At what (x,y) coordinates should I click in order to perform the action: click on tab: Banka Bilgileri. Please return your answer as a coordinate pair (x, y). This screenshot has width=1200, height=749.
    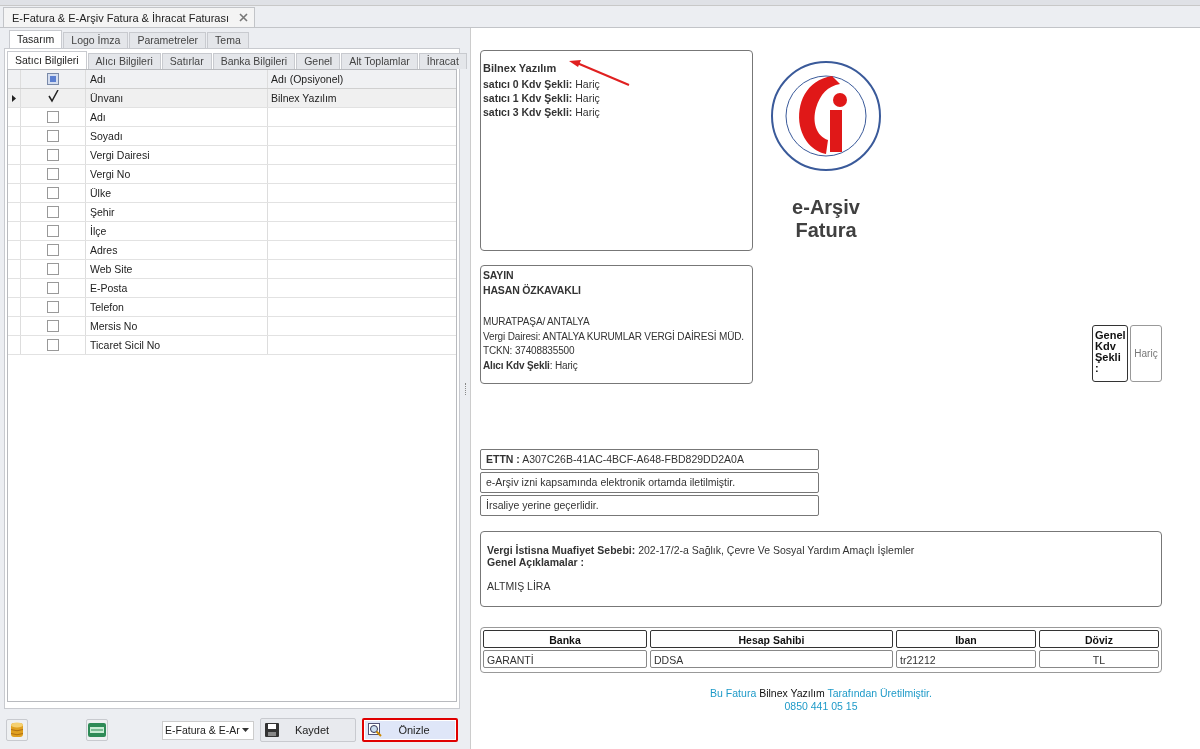
    Looking at the image, I should click on (254, 61).